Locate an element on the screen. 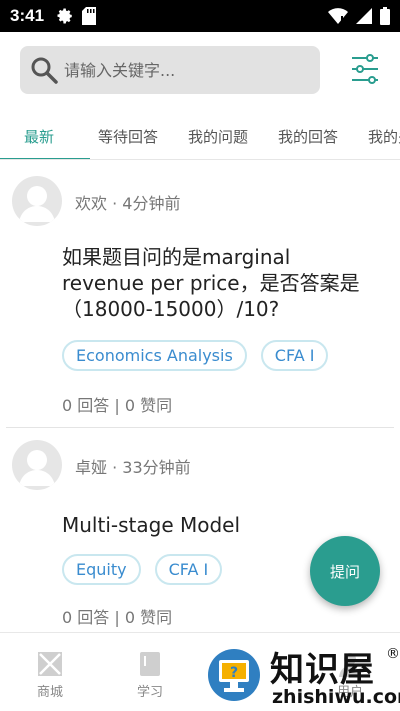  watermark: ? 知识屋 ® zhishiwu.com is located at coordinates (300, 675).